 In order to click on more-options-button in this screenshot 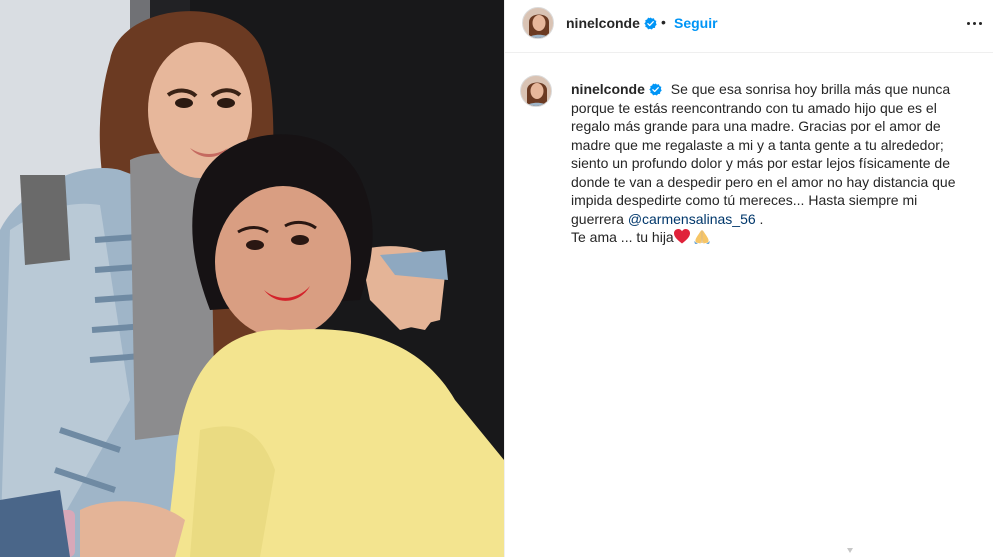, I will do `click(974, 23)`.